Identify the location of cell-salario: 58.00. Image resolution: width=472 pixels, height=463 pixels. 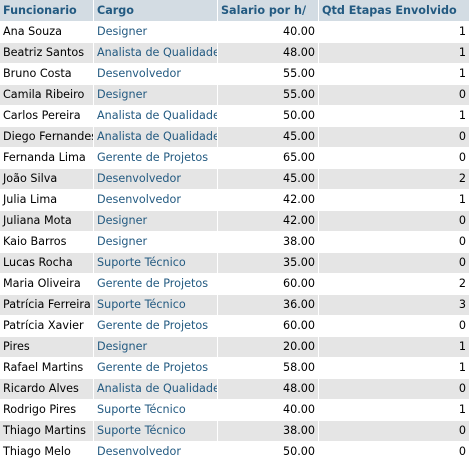
(268, 368).